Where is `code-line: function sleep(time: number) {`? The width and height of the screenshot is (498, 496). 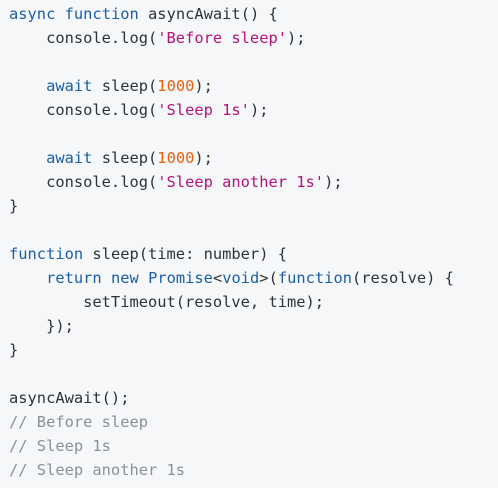
code-line: function sleep(time: number) { is located at coordinates (253, 254).